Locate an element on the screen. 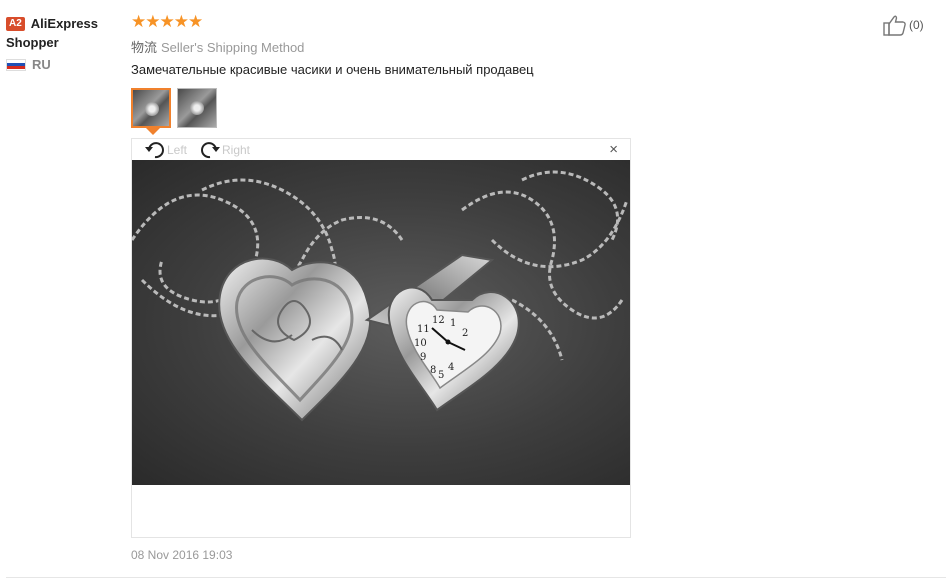 The image size is (952, 585). review-divider is located at coordinates (476, 577).